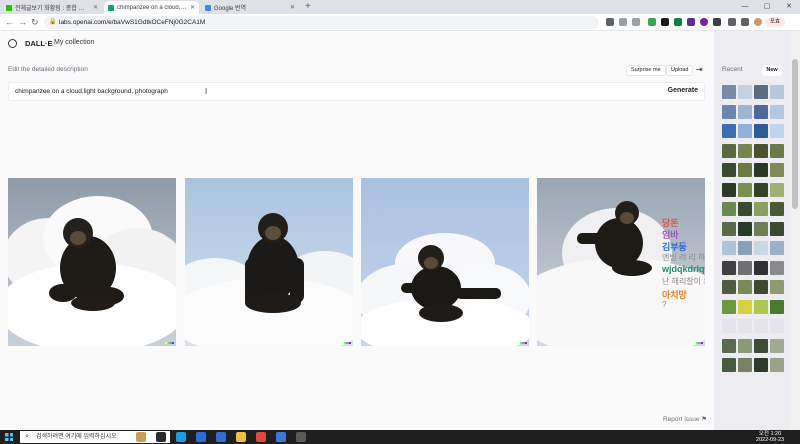  Describe the element at coordinates (636, 22) in the screenshot. I see `bookmark-icon` at that location.